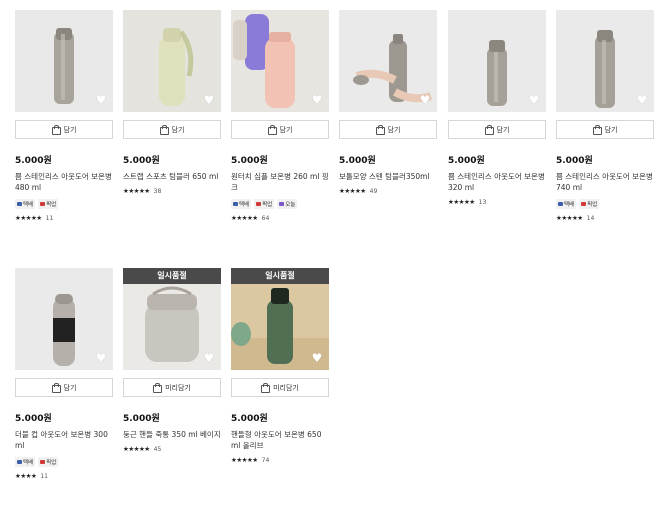 This screenshot has height=509, width=667. I want to click on review-count: 38, so click(157, 191).